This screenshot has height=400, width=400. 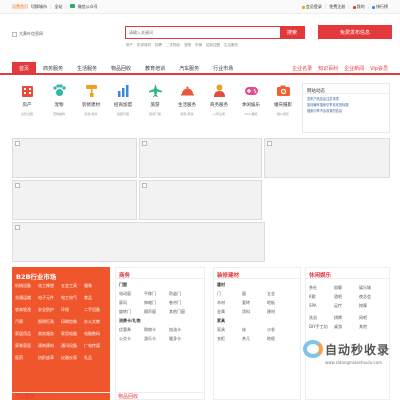 What do you see at coordinates (277, 303) in the screenshot?
I see `column-link: 地板` at bounding box center [277, 303].